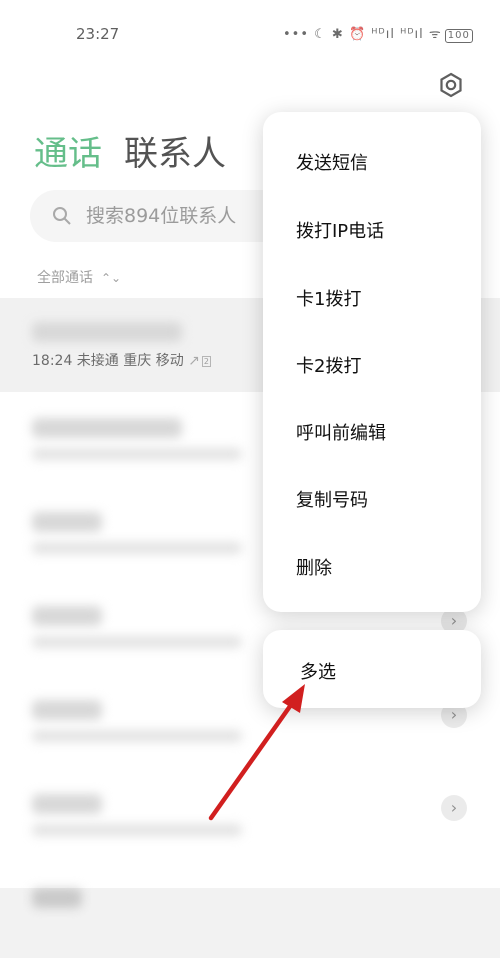 This screenshot has width=500, height=958. Describe the element at coordinates (318, 671) in the screenshot. I see `menu-item-multi-select: 多选` at that location.